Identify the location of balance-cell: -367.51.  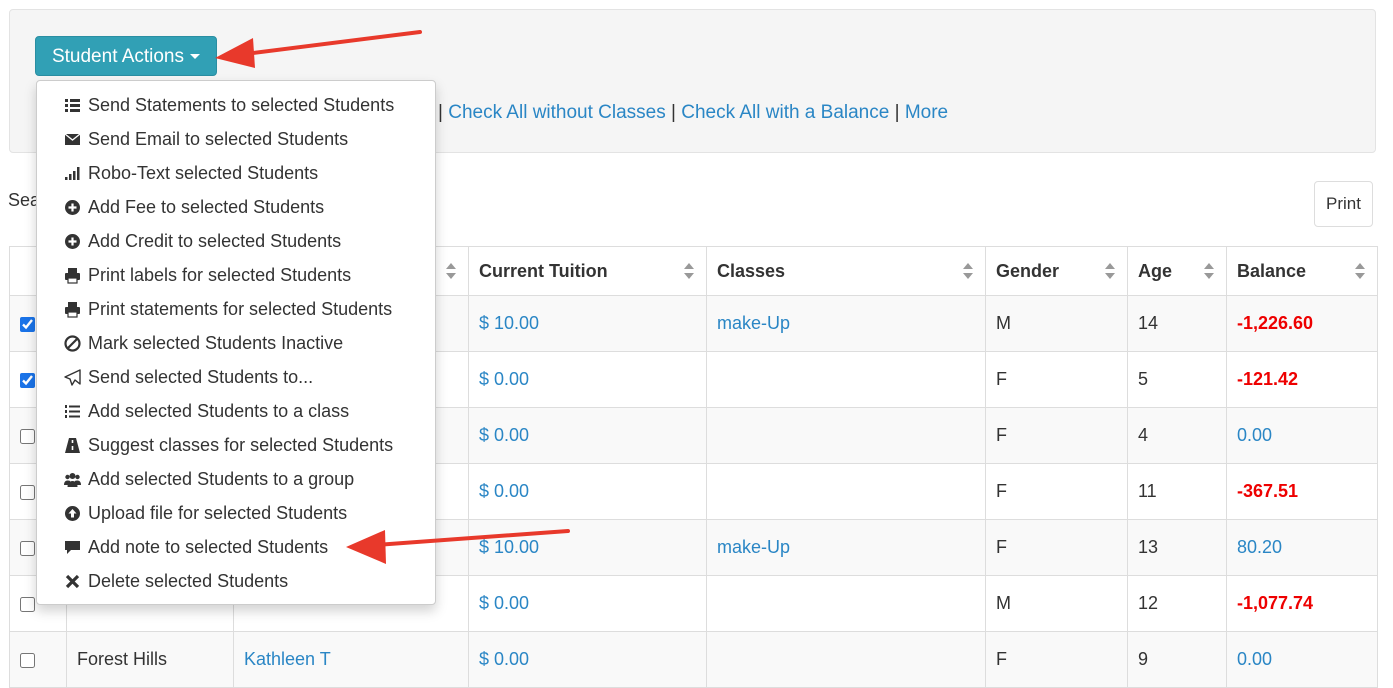
(1302, 491).